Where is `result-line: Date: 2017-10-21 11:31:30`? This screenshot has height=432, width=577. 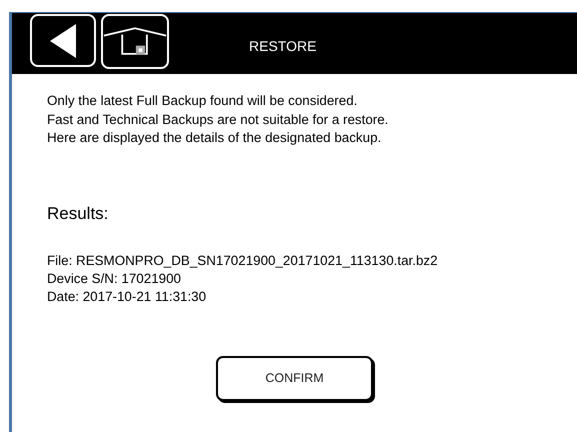
result-line: Date: 2017-10-21 11:31:30 is located at coordinates (127, 297).